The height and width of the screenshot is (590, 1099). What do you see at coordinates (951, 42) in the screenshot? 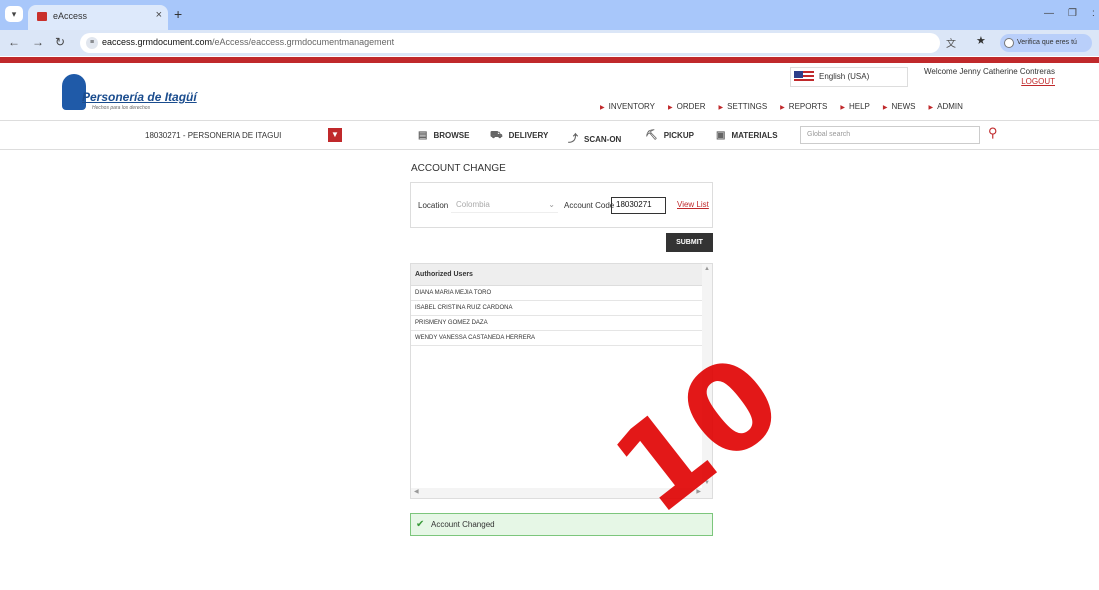
I see `translate-icon: 文` at bounding box center [951, 42].